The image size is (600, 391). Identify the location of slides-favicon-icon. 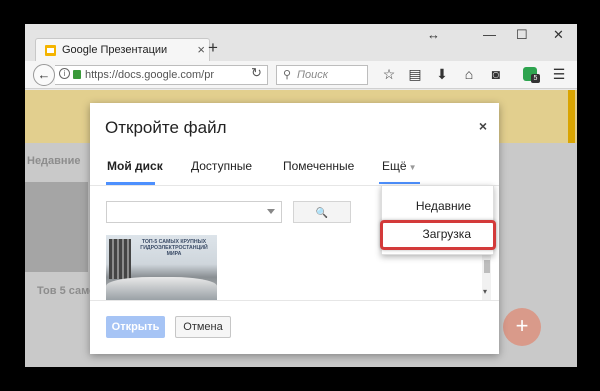
(50, 50).